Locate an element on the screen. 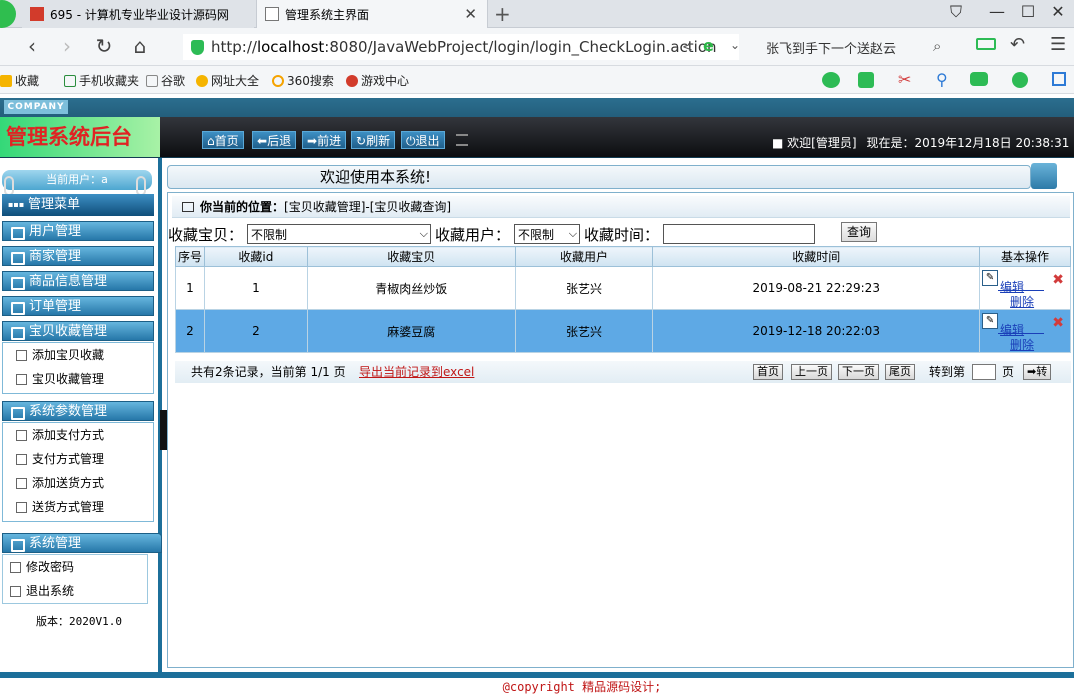 This screenshot has width=1074, height=696. apps-icon is located at coordinates (1059, 79).